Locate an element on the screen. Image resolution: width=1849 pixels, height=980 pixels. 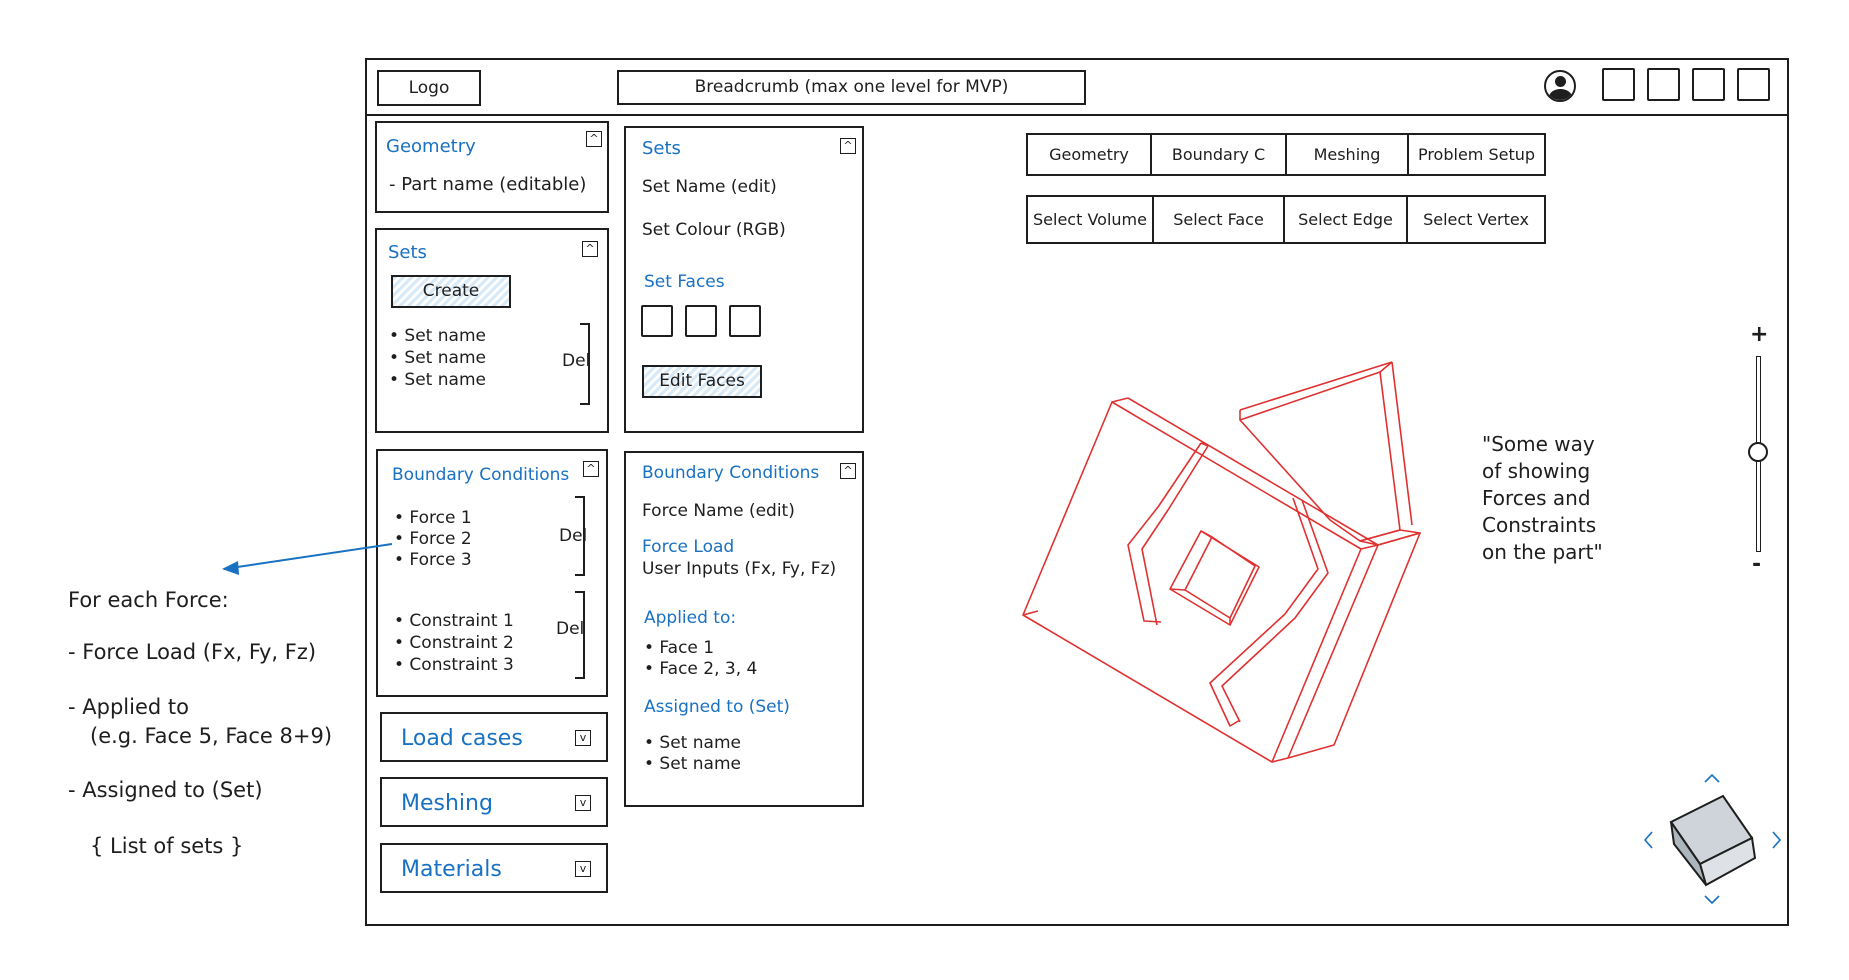
geometry-panel: Geometry ^ - Part name (editable) is located at coordinates (492, 167).